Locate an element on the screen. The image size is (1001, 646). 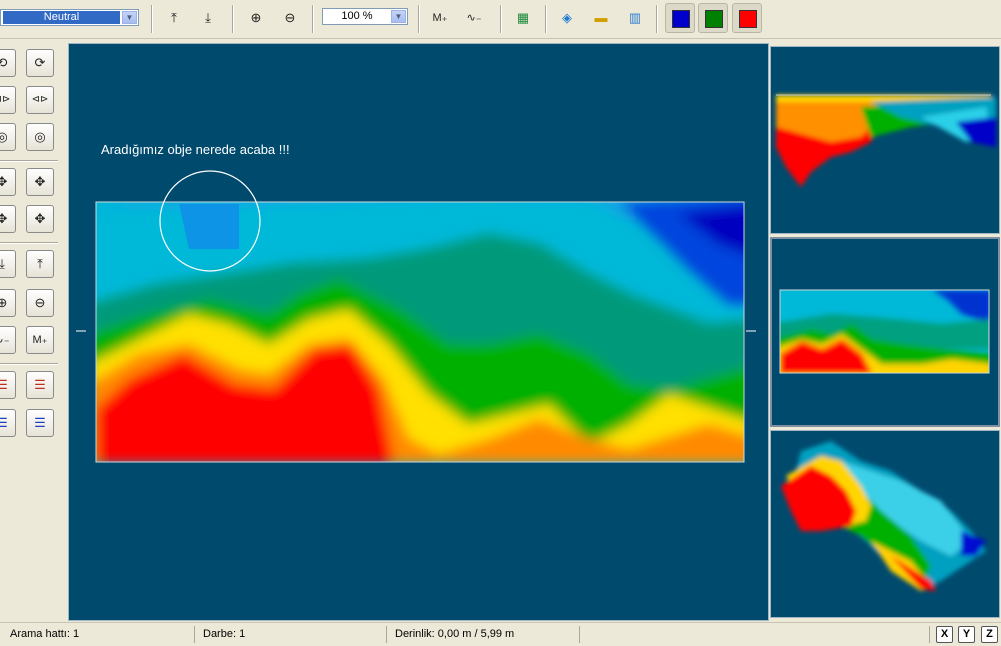
status-shot: Darbe: 1 is located at coordinates (291, 634).